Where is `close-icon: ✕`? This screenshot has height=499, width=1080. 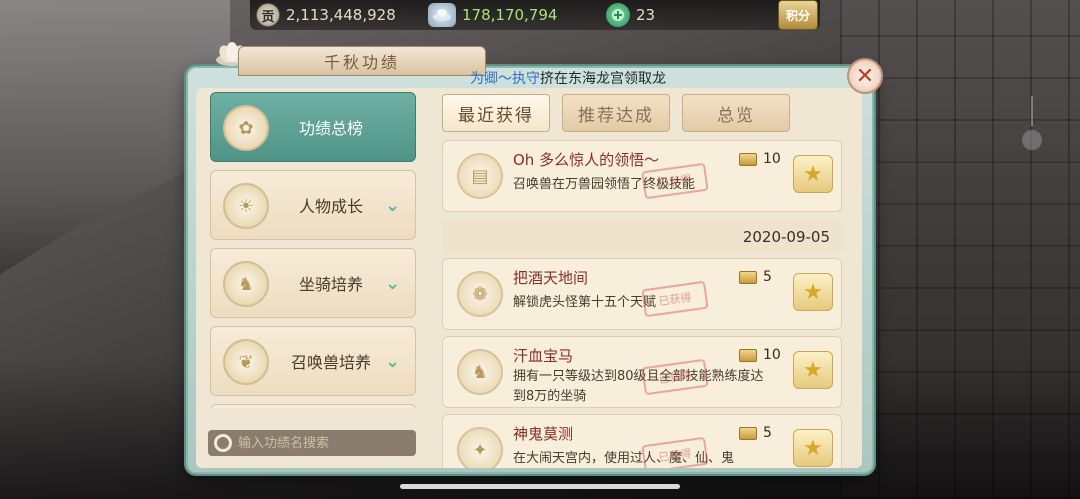 close-icon: ✕ is located at coordinates (865, 76).